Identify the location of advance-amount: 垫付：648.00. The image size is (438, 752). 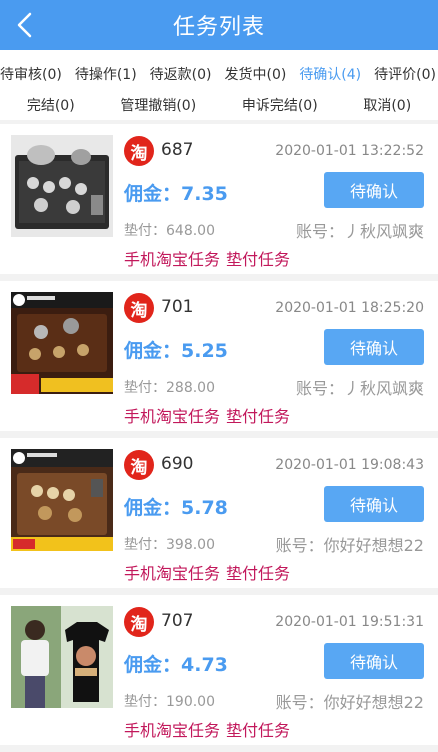
(169, 231).